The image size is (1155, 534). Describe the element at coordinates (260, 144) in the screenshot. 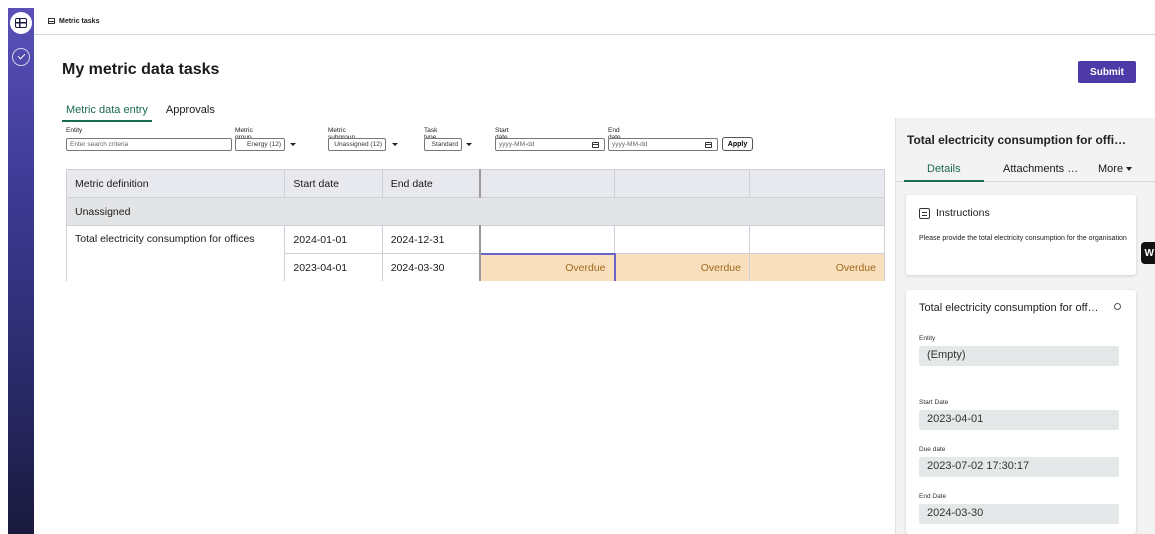

I see `metric-group-select: Energy (12)` at that location.